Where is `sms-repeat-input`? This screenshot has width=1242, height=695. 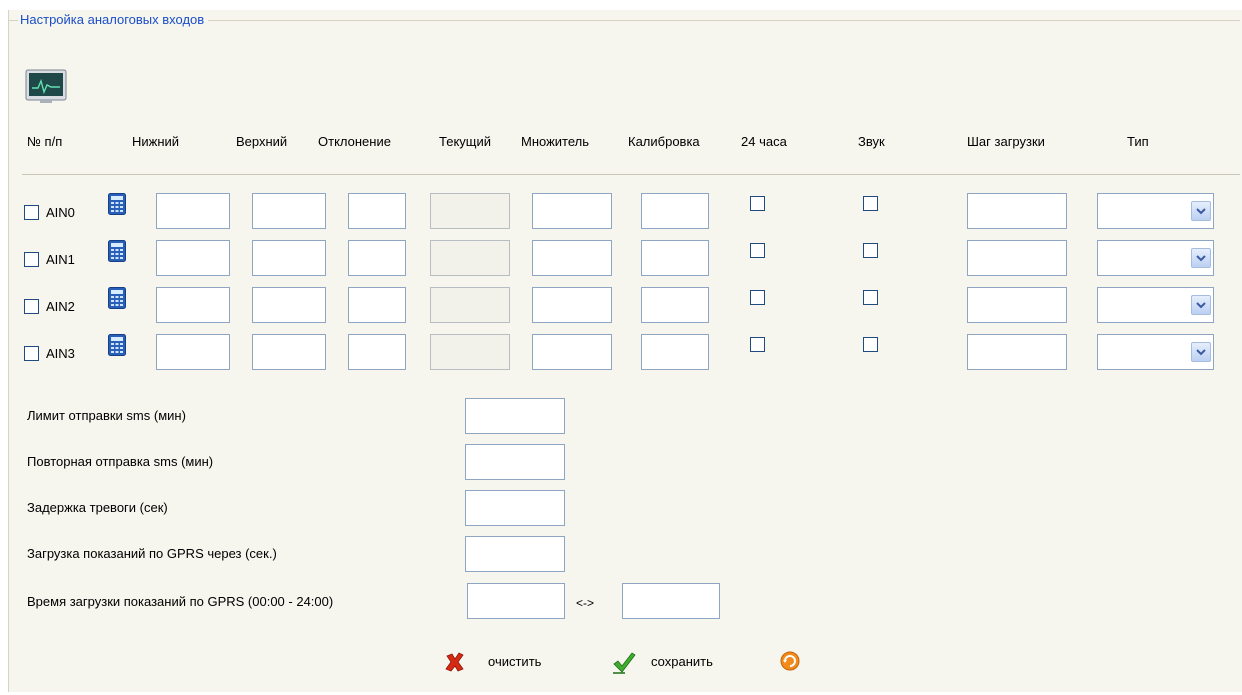
sms-repeat-input is located at coordinates (515, 462).